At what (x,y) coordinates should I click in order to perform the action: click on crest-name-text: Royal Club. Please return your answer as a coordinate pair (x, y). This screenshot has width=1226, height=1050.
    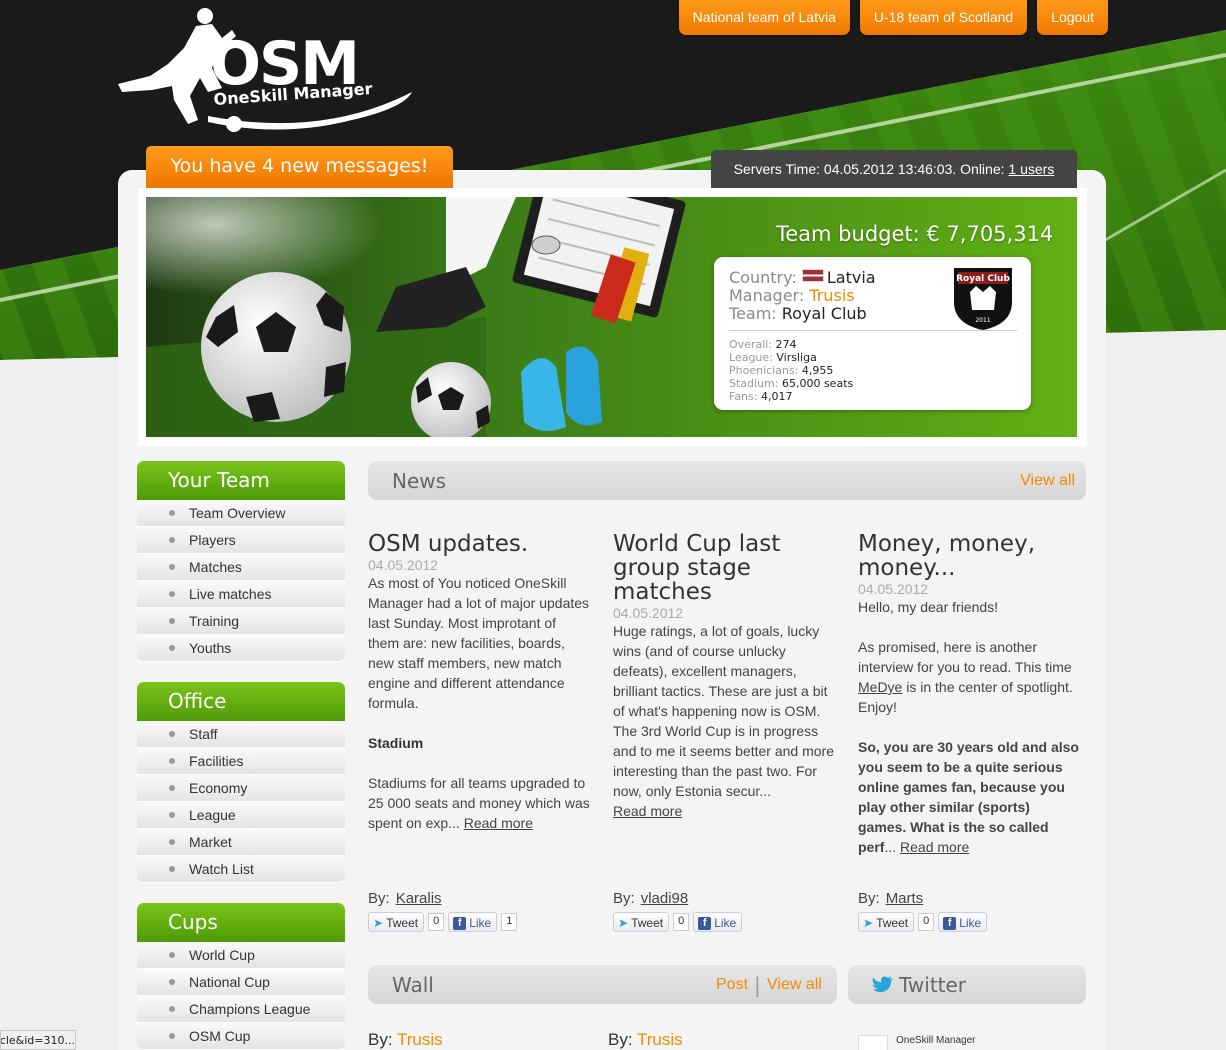
    Looking at the image, I should click on (983, 279).